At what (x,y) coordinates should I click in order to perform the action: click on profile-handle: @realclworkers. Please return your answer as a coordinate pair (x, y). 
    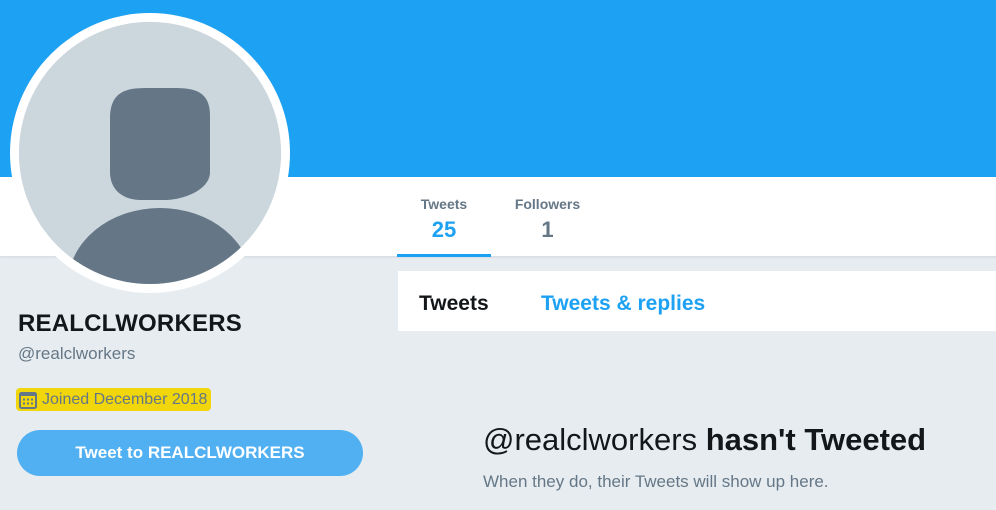
    Looking at the image, I should click on (76, 354).